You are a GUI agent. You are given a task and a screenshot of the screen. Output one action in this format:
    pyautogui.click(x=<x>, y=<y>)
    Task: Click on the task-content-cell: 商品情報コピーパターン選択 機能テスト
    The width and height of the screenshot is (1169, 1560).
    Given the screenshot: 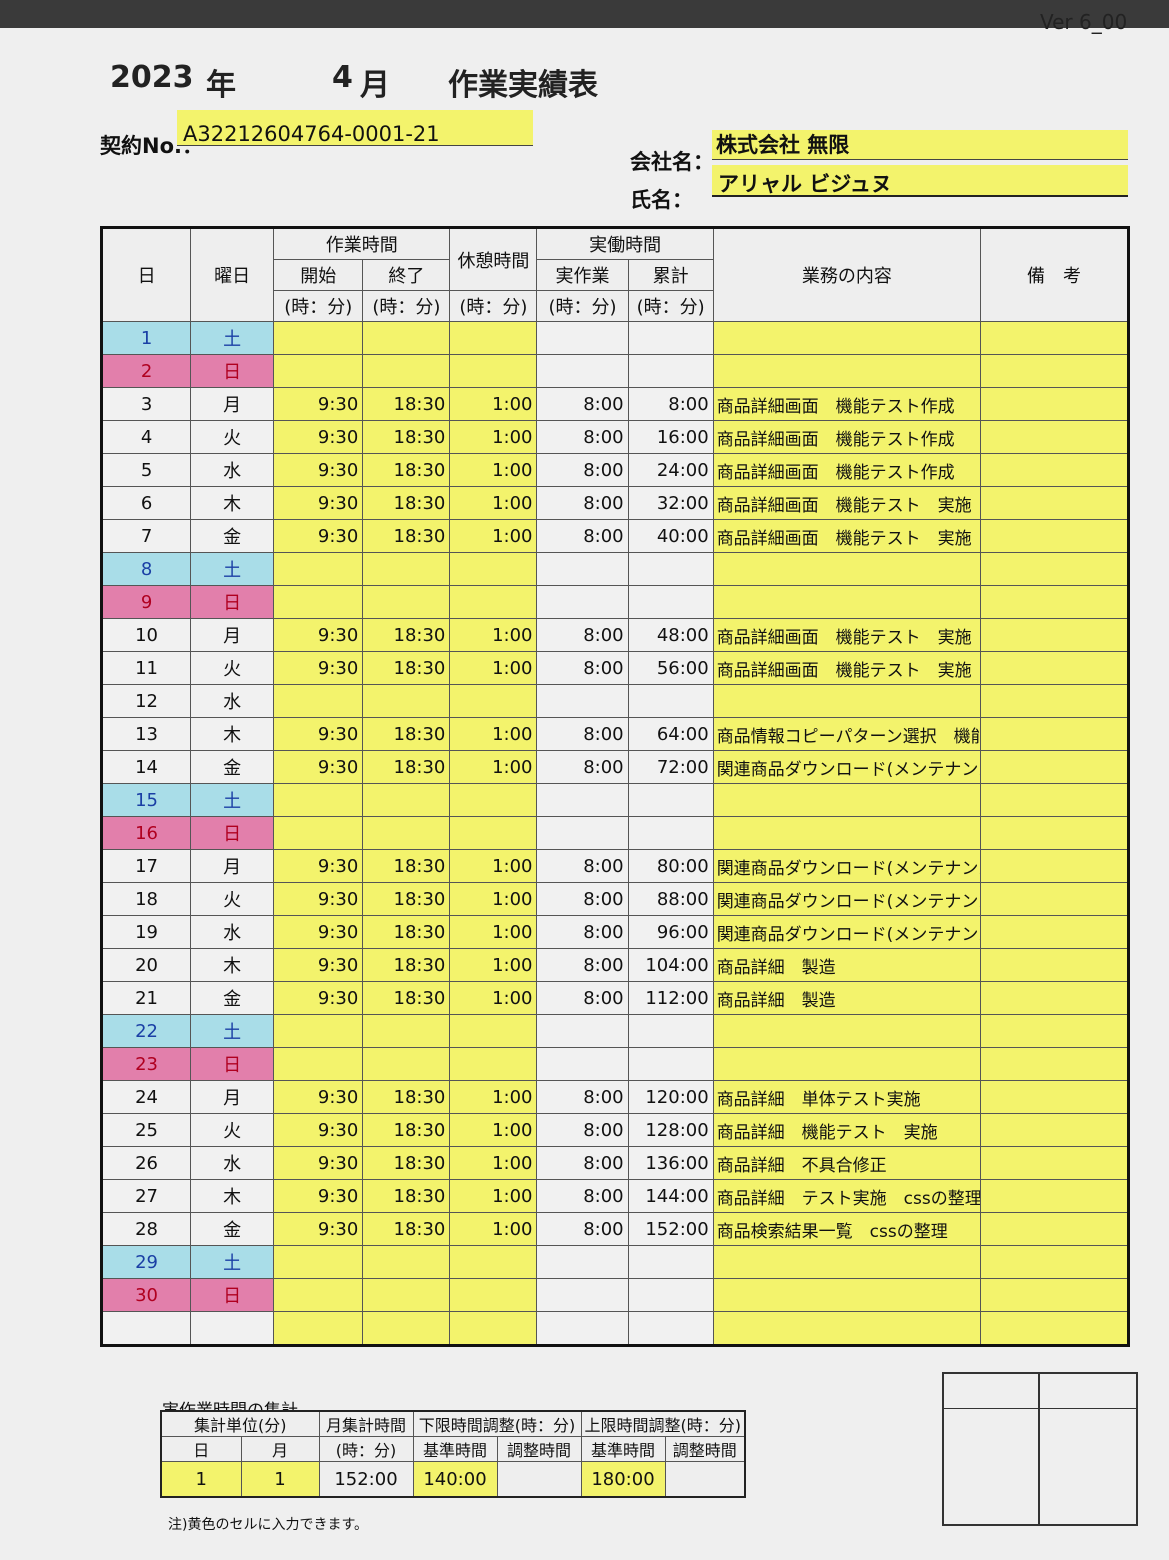 What is the action you would take?
    pyautogui.click(x=847, y=734)
    